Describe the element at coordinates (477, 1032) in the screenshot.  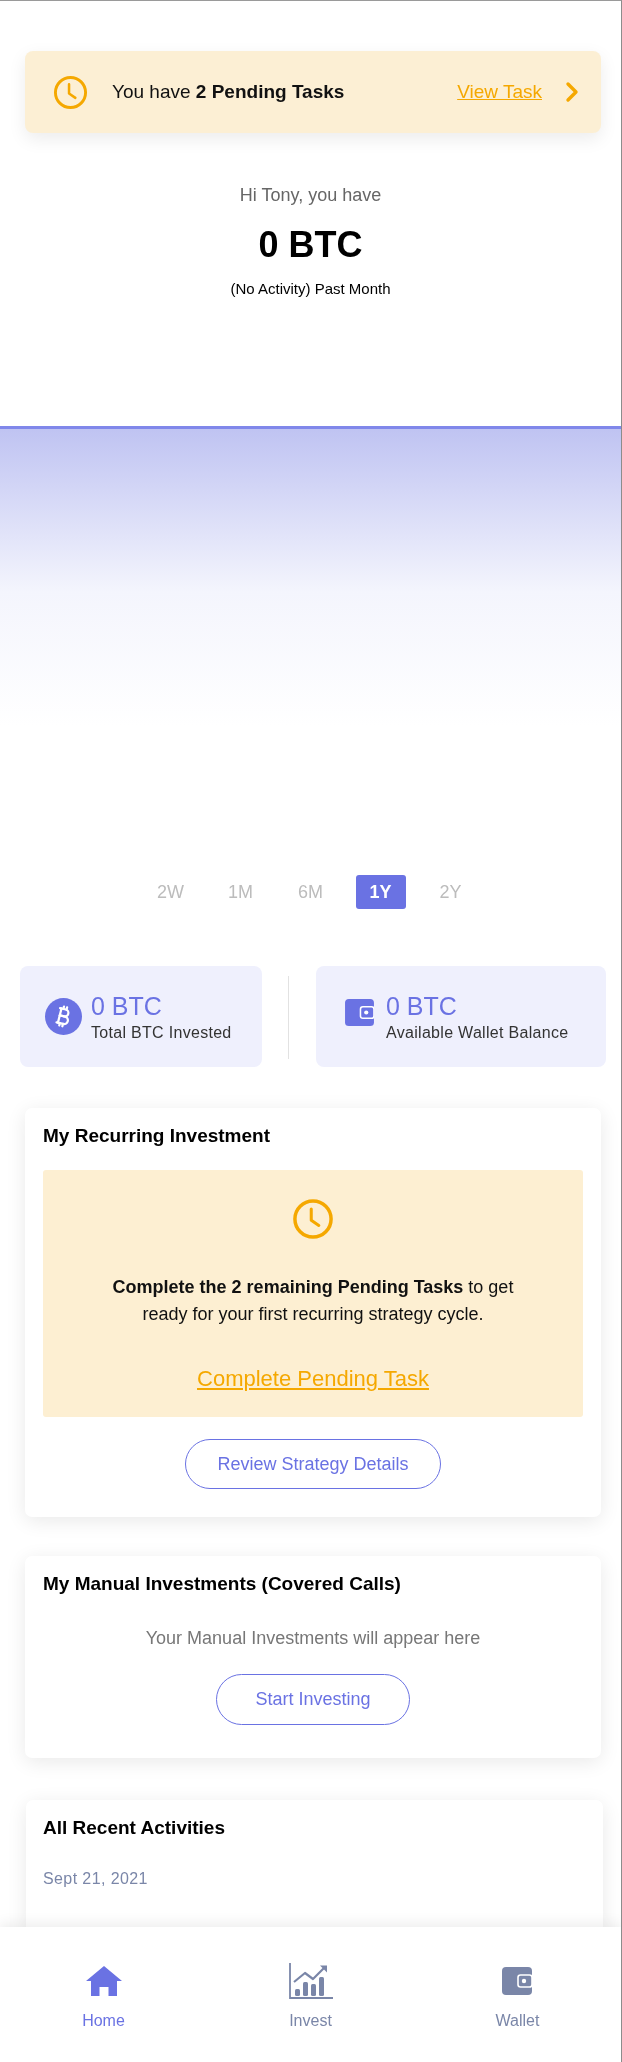
I see `stat-label: Available Wallet Balance` at that location.